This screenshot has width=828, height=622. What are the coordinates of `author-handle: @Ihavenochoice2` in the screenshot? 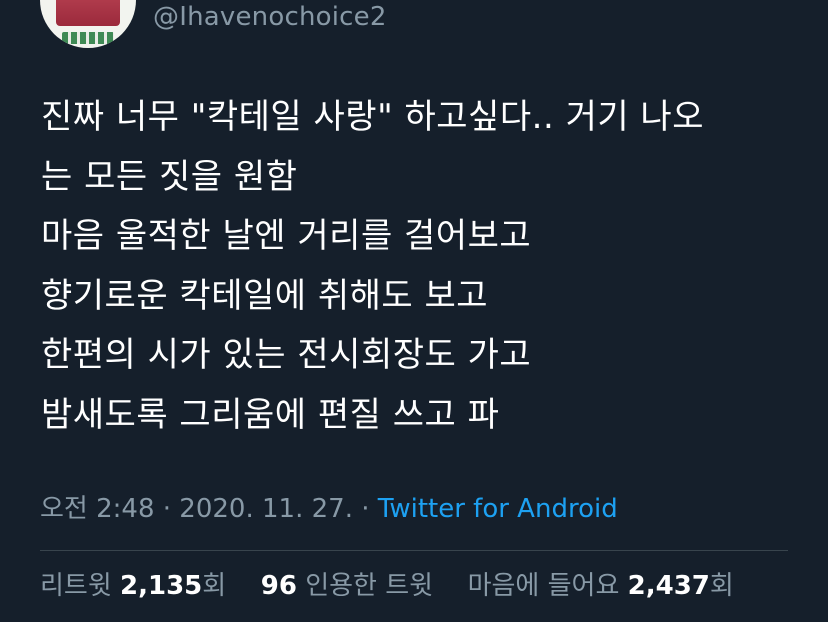 It's located at (270, 17).